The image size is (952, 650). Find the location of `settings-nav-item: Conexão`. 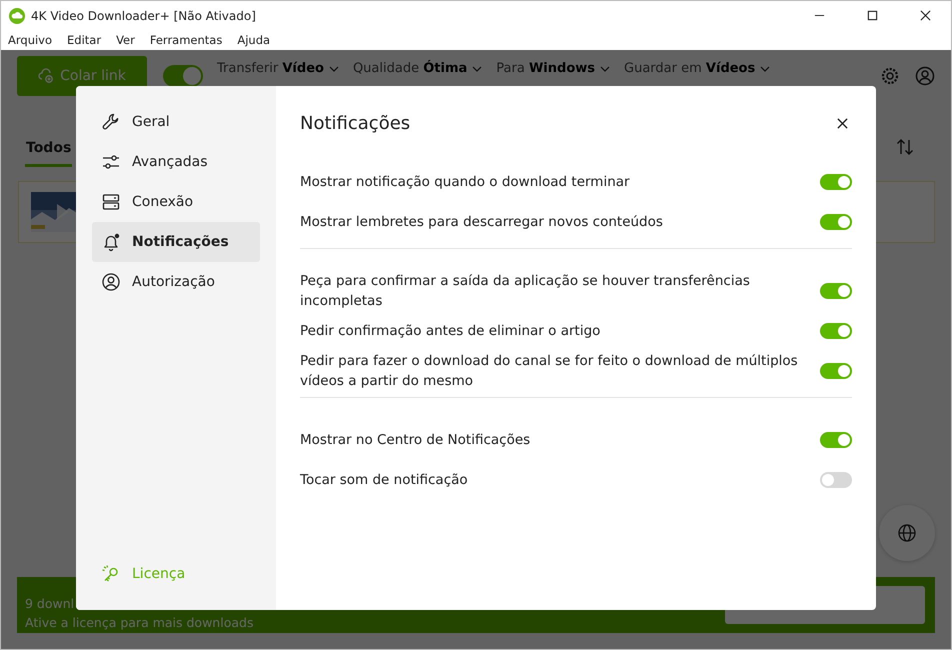

settings-nav-item: Conexão is located at coordinates (176, 202).